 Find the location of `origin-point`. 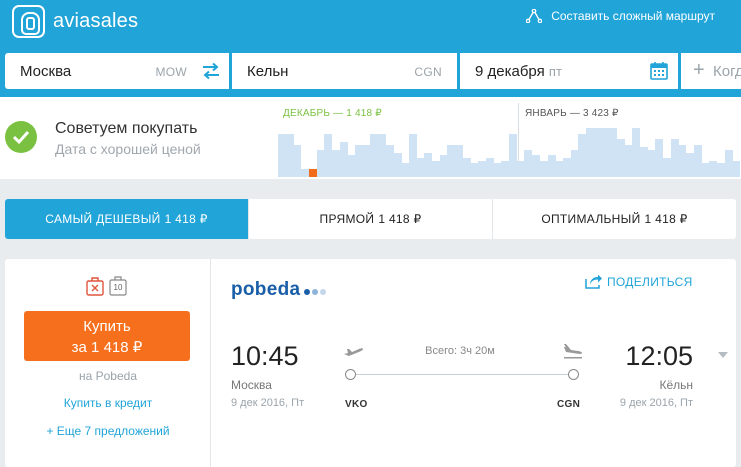

origin-point is located at coordinates (350, 374).